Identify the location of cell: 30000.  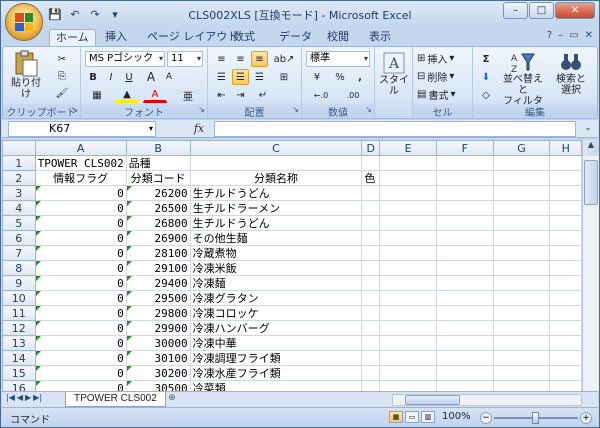
(158, 343).